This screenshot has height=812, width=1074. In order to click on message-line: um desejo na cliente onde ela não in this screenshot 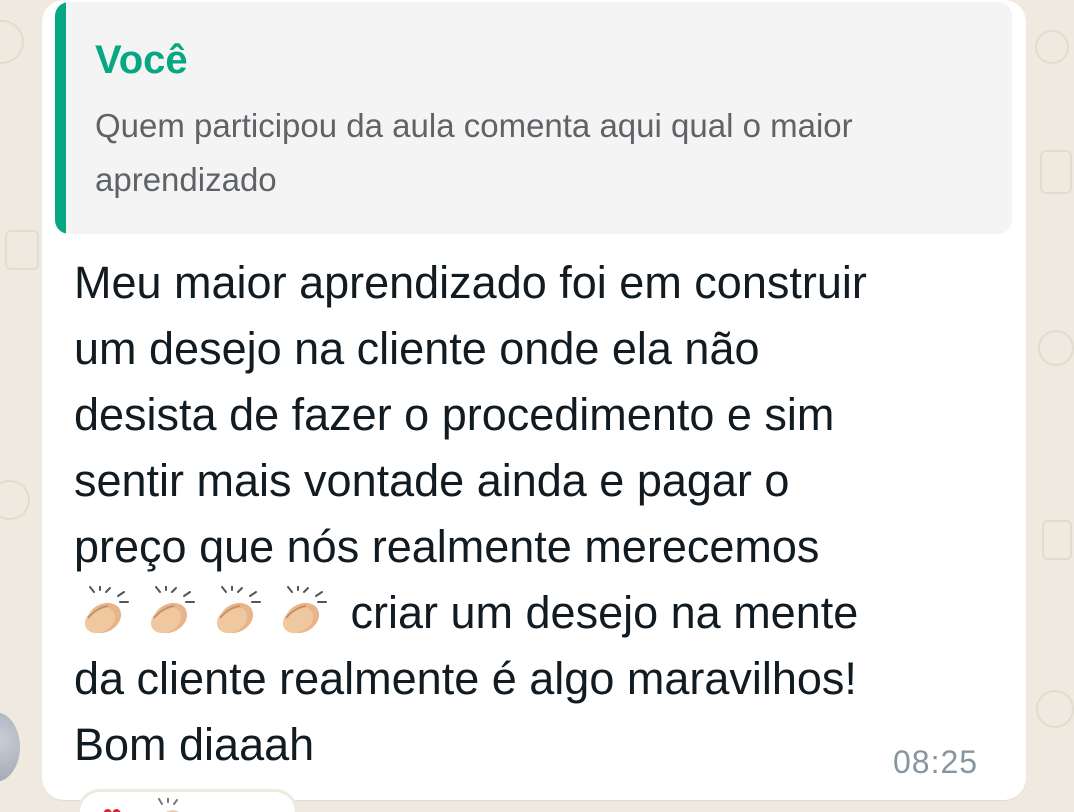, I will do `click(417, 348)`.